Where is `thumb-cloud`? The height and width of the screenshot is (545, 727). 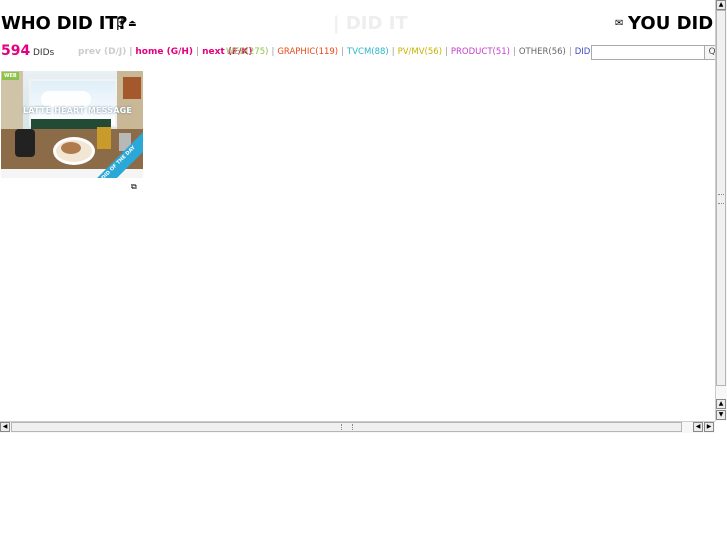 thumb-cloud is located at coordinates (66, 99).